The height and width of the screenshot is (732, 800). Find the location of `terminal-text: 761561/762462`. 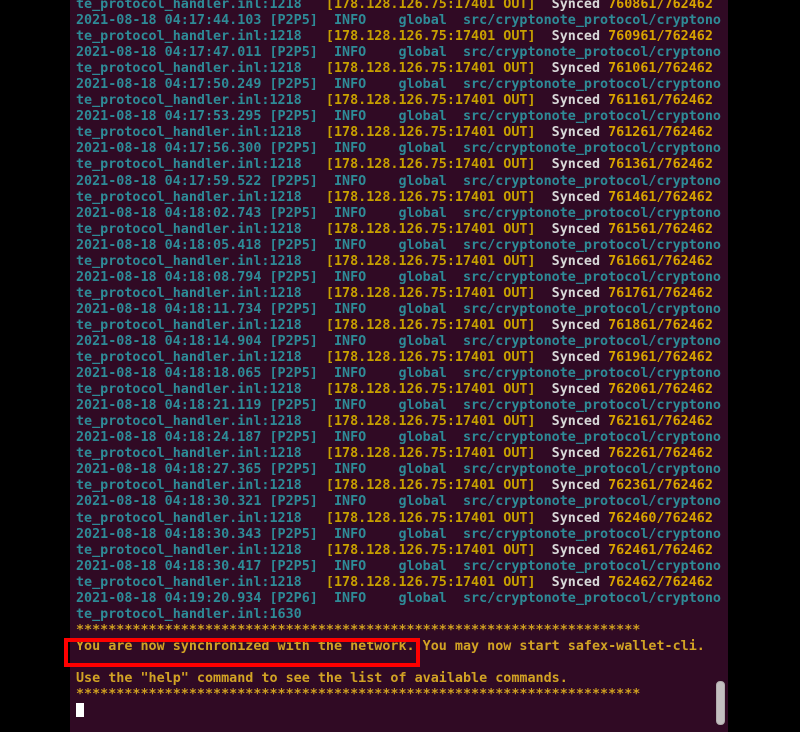

terminal-text: 761561/762462 is located at coordinates (656, 229).